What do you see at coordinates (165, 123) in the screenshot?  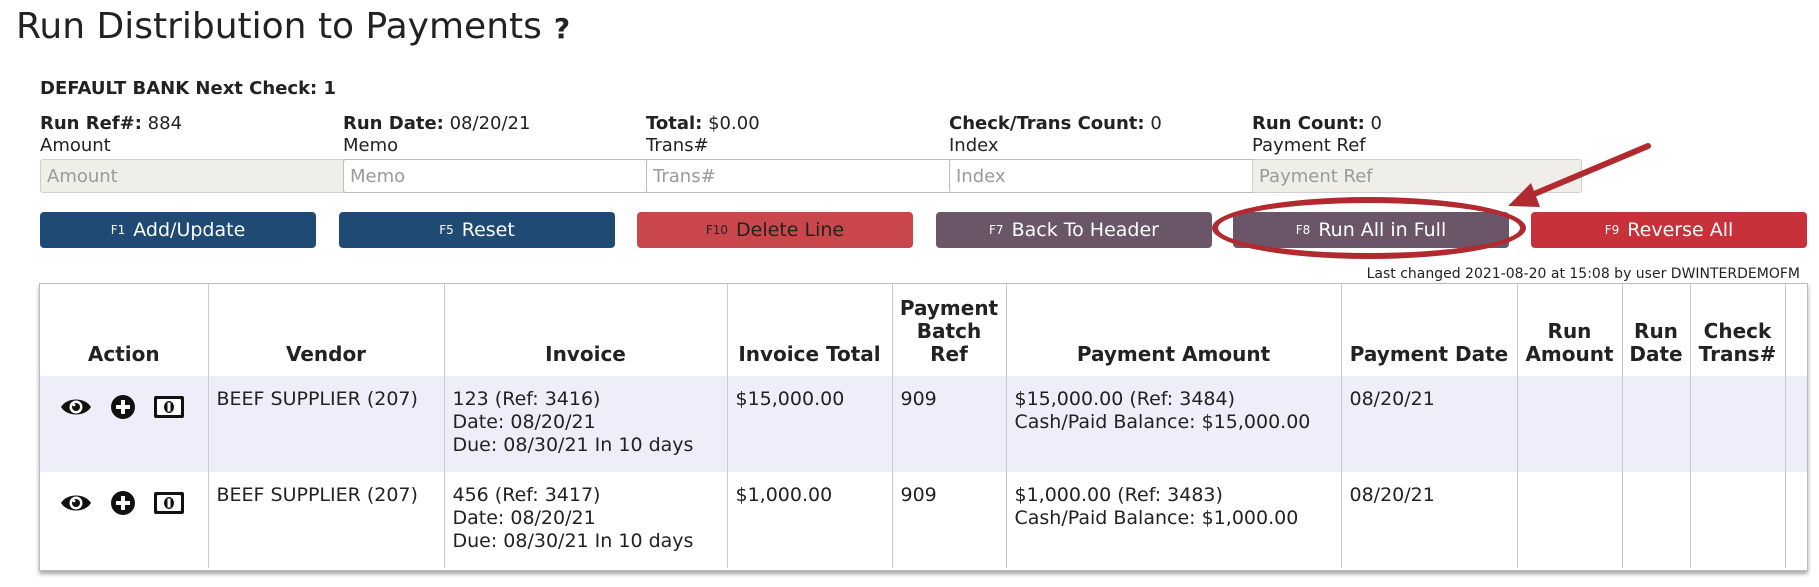 I see `run-ref-value: 884` at bounding box center [165, 123].